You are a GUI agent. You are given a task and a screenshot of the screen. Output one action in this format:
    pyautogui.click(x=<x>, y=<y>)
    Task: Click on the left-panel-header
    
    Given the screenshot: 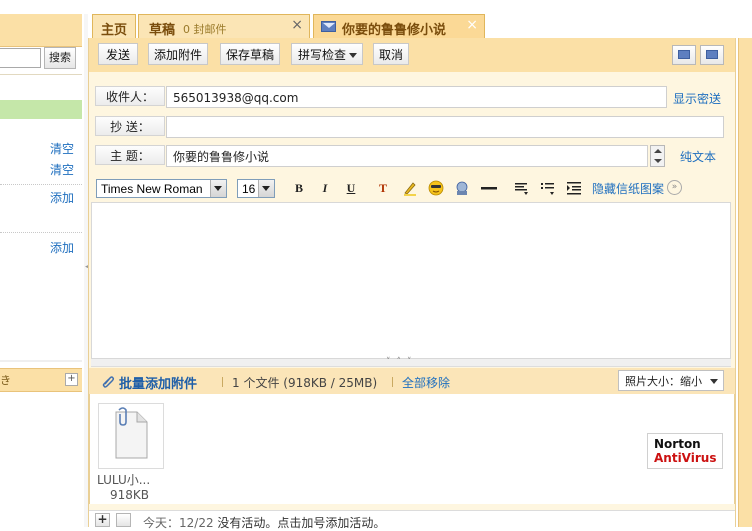 What is the action you would take?
    pyautogui.click(x=41, y=30)
    